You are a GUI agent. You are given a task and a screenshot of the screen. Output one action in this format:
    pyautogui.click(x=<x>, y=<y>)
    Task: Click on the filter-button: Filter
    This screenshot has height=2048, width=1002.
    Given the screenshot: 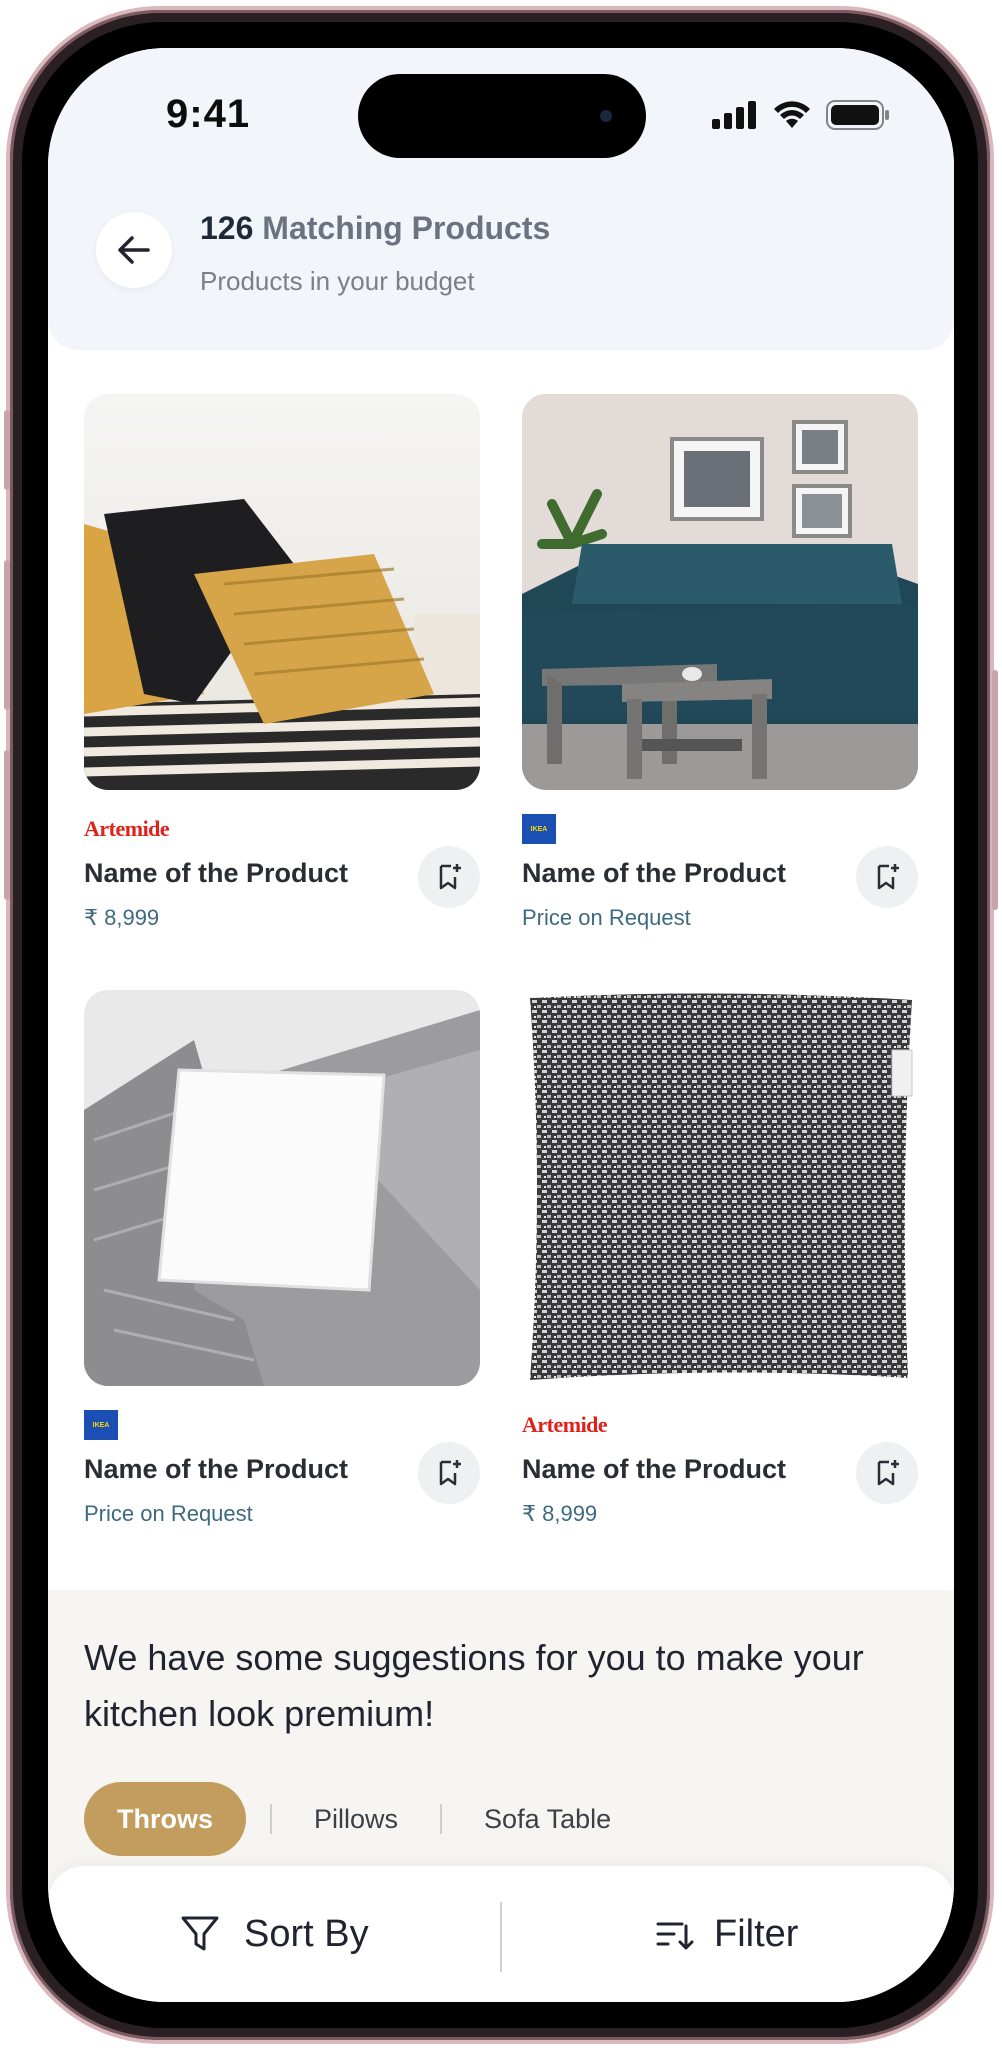 What is the action you would take?
    pyautogui.click(x=726, y=1934)
    